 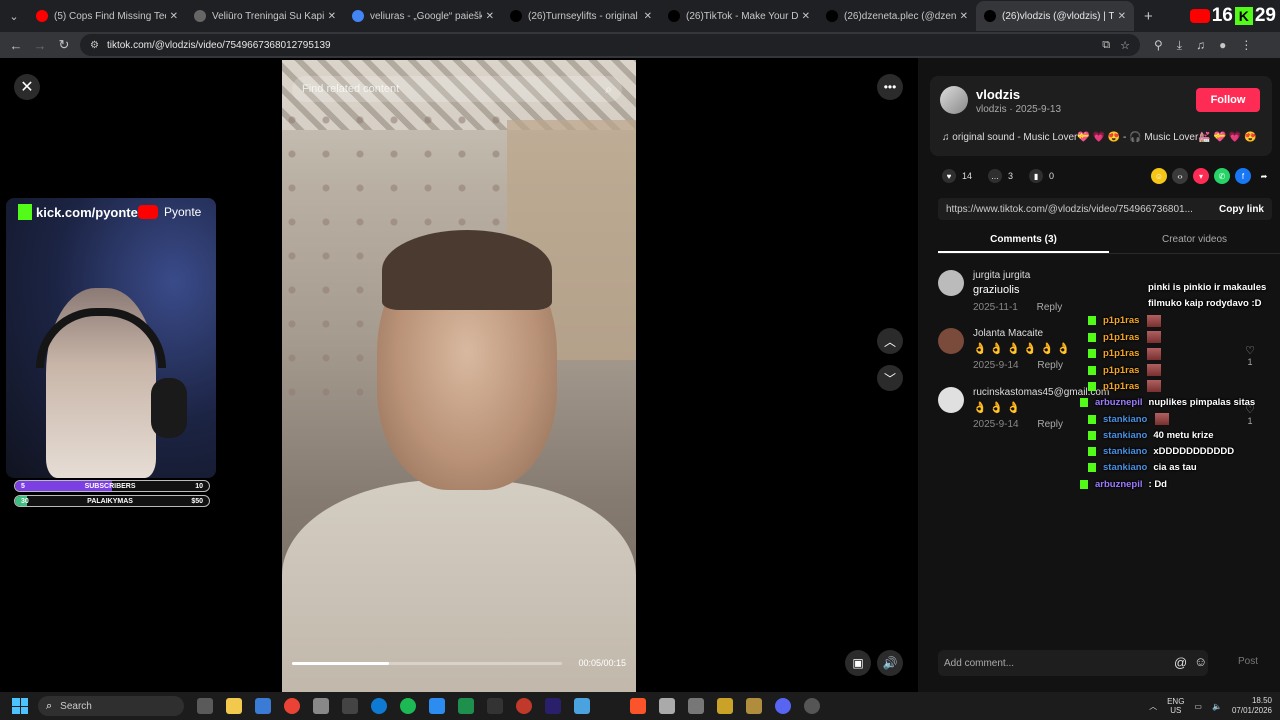 What do you see at coordinates (1179, 45) in the screenshot?
I see `download-icon: ⤓` at bounding box center [1179, 45].